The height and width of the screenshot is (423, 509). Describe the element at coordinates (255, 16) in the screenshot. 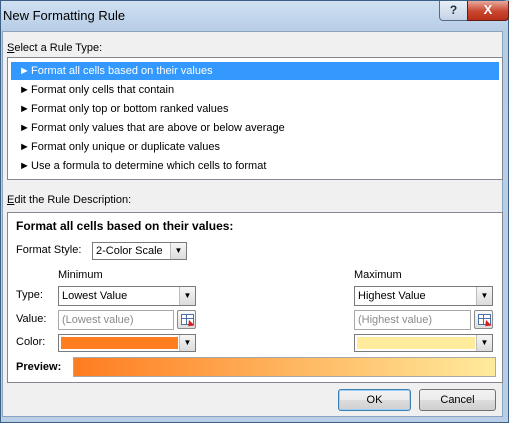

I see `title-bar: New Formatting Rule ? X` at that location.